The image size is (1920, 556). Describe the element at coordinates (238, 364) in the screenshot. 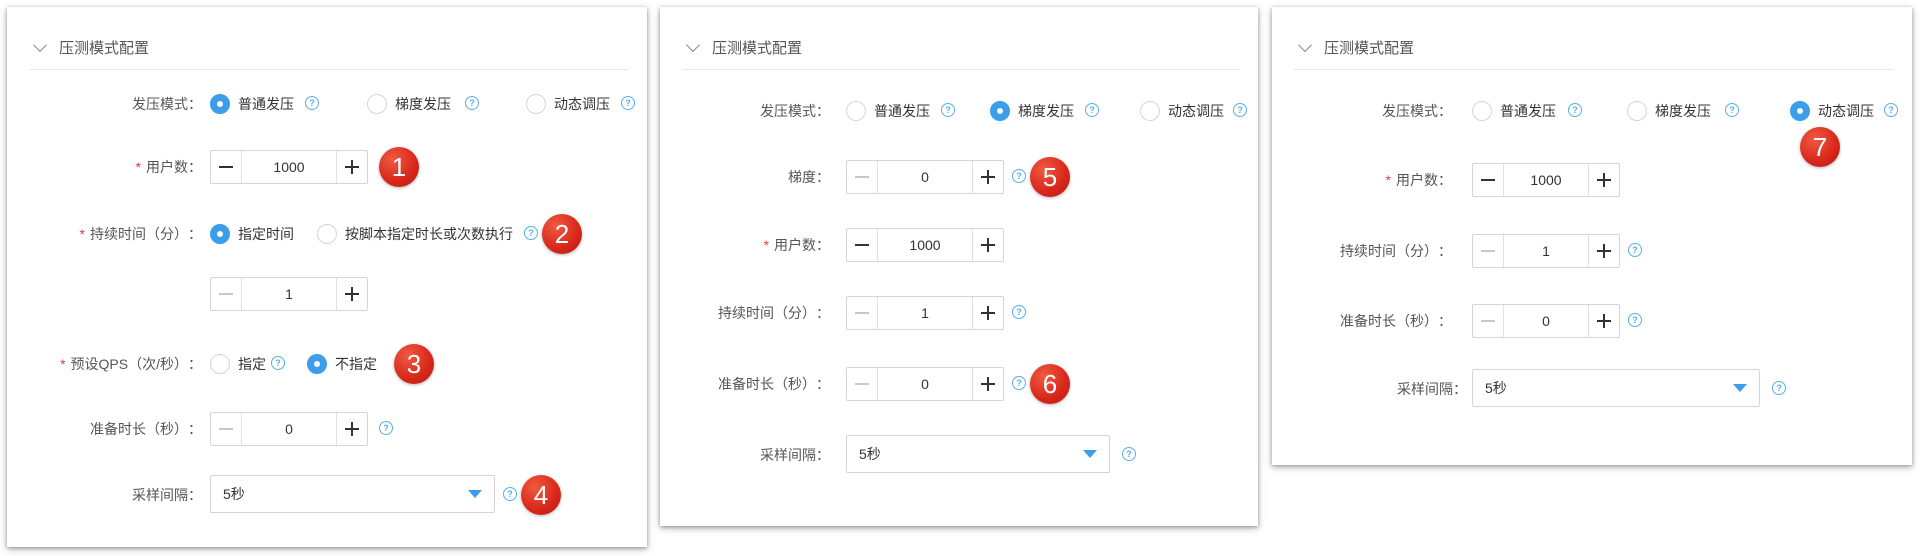

I see `qps-specified-option: 指定` at that location.